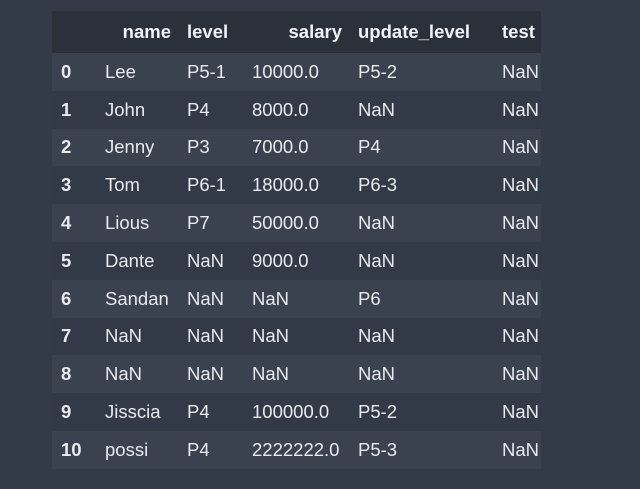 This screenshot has height=489, width=640. What do you see at coordinates (66, 71) in the screenshot?
I see `row-index: 0` at bounding box center [66, 71].